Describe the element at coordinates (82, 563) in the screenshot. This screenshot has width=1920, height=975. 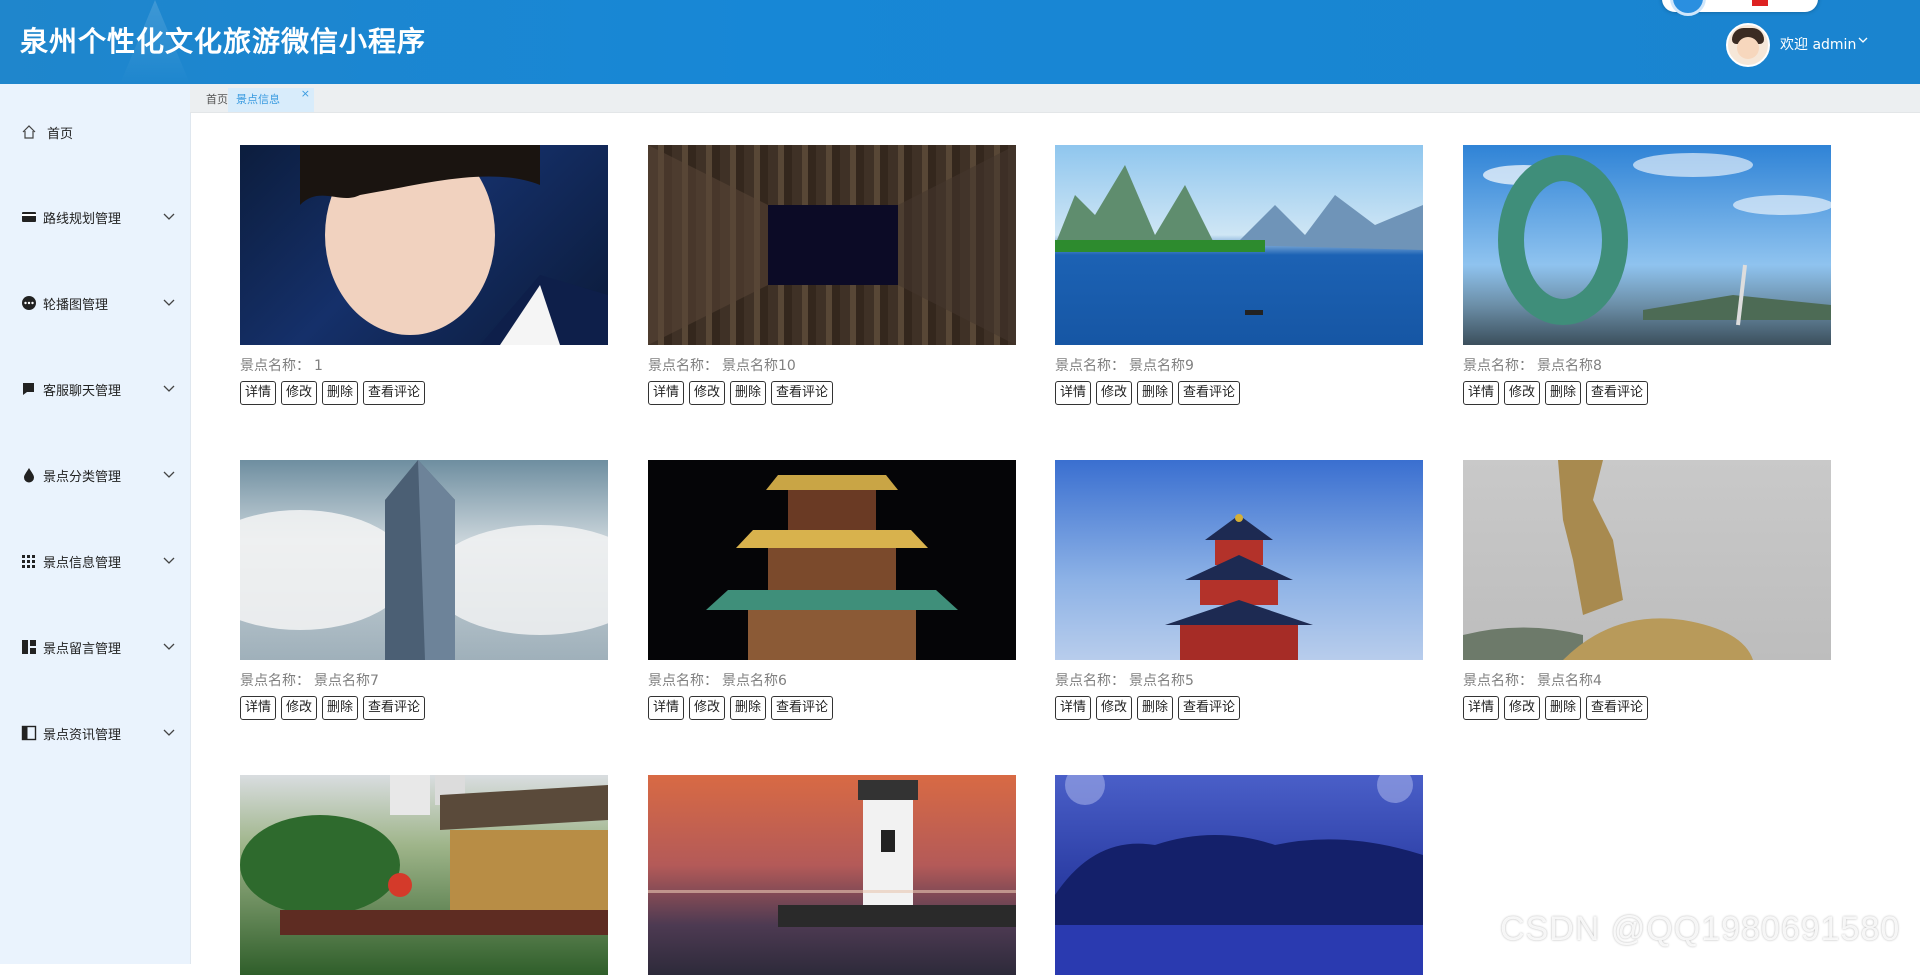
I see `sidebar-item-label: 景点信息管理` at that location.